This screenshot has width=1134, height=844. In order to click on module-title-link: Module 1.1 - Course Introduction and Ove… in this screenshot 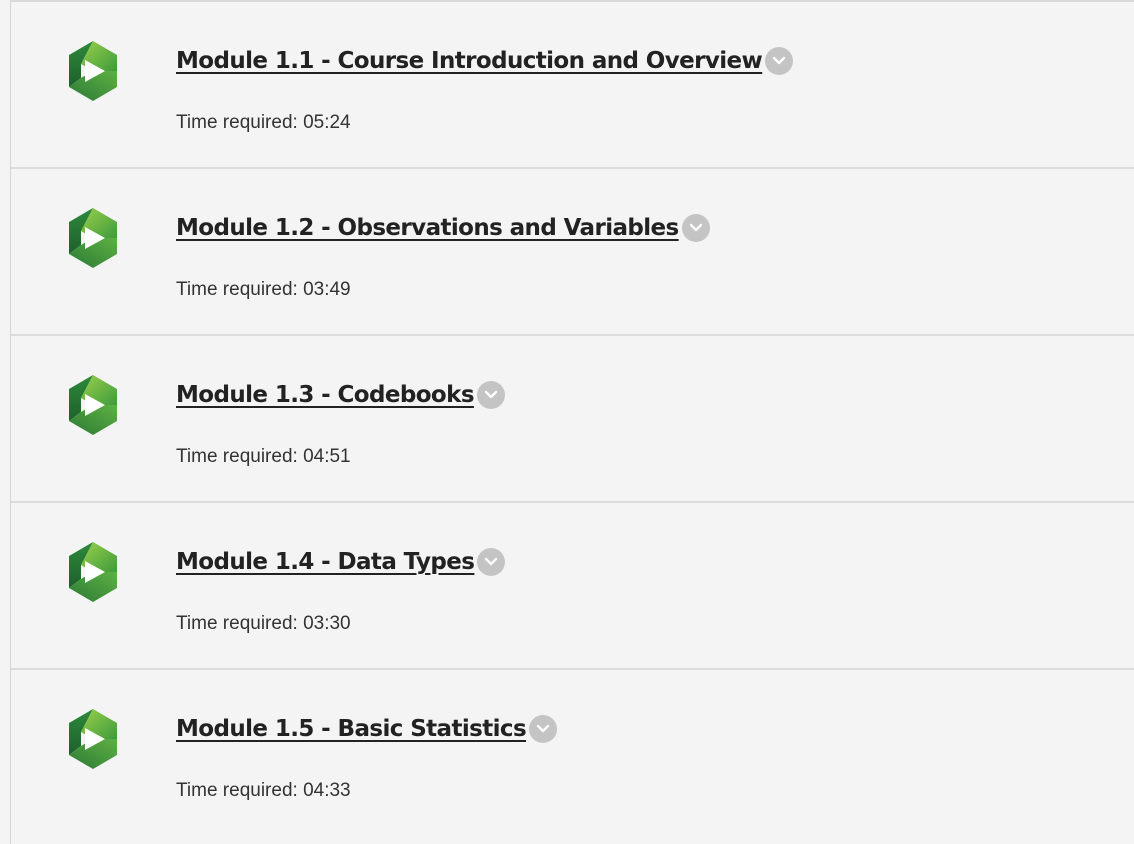, I will do `click(469, 61)`.